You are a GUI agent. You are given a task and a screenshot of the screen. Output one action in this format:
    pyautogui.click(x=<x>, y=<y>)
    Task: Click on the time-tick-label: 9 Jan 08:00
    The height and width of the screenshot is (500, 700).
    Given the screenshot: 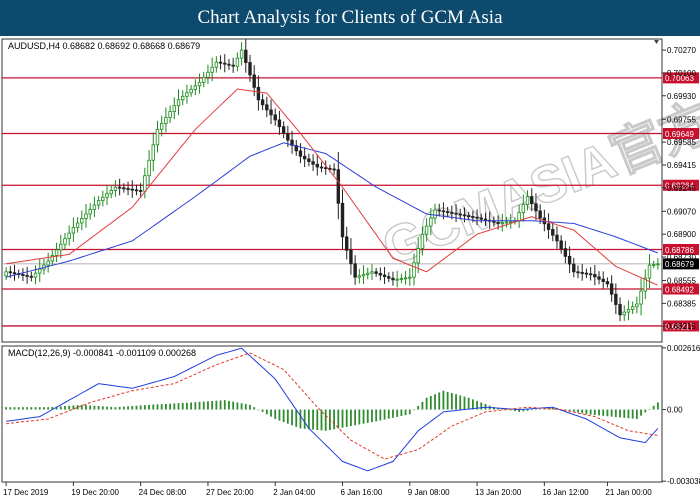 What is the action you would take?
    pyautogui.click(x=429, y=492)
    